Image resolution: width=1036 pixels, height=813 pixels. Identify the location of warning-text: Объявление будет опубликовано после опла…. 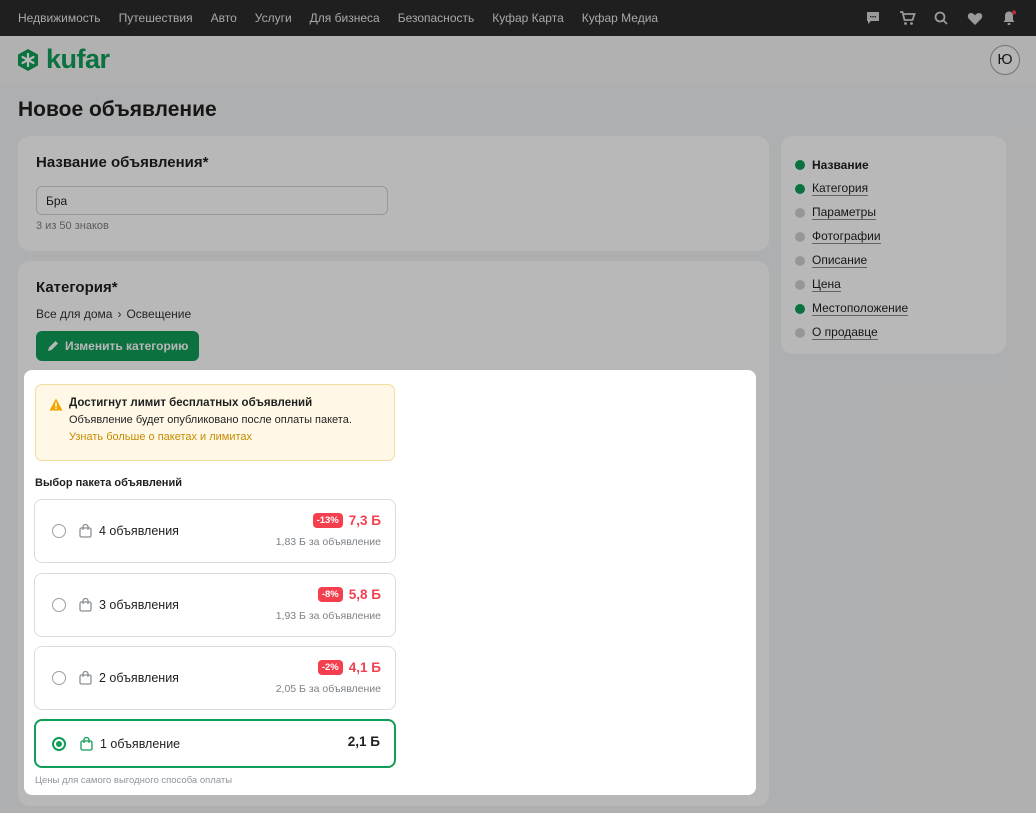
(210, 420).